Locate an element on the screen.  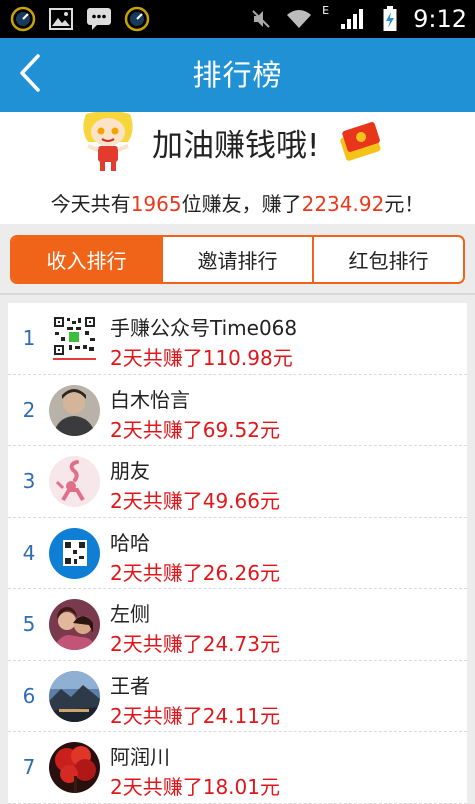
user-name: 王者 is located at coordinates (130, 685).